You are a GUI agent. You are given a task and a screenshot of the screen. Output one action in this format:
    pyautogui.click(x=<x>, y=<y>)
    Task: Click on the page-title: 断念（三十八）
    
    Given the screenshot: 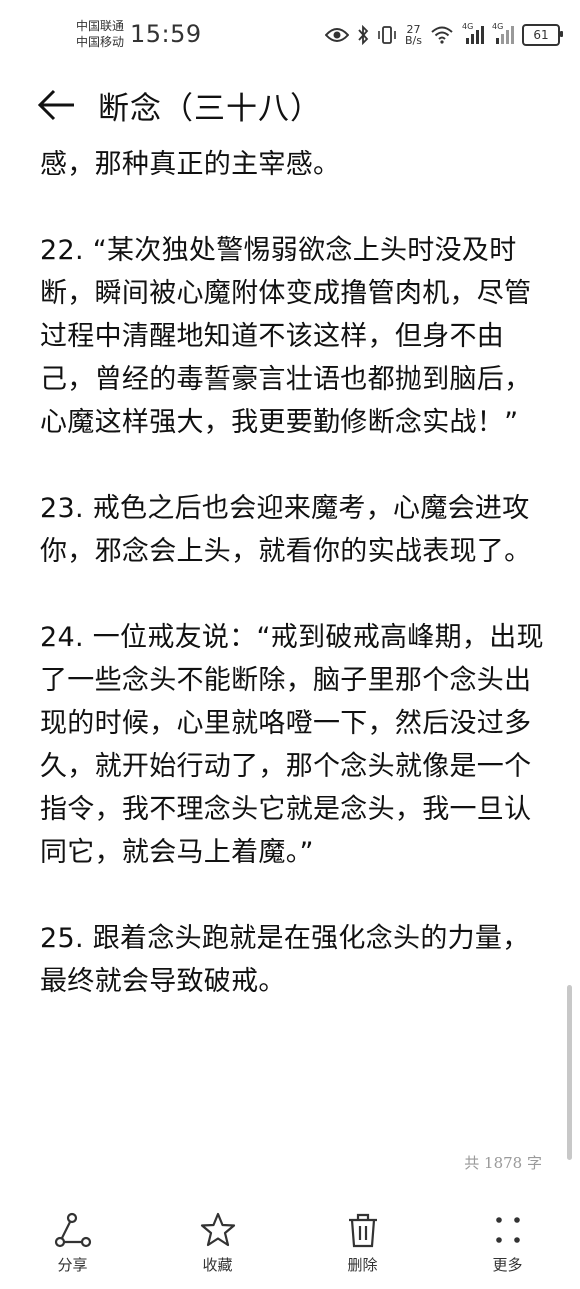 What is the action you would take?
    pyautogui.click(x=210, y=109)
    